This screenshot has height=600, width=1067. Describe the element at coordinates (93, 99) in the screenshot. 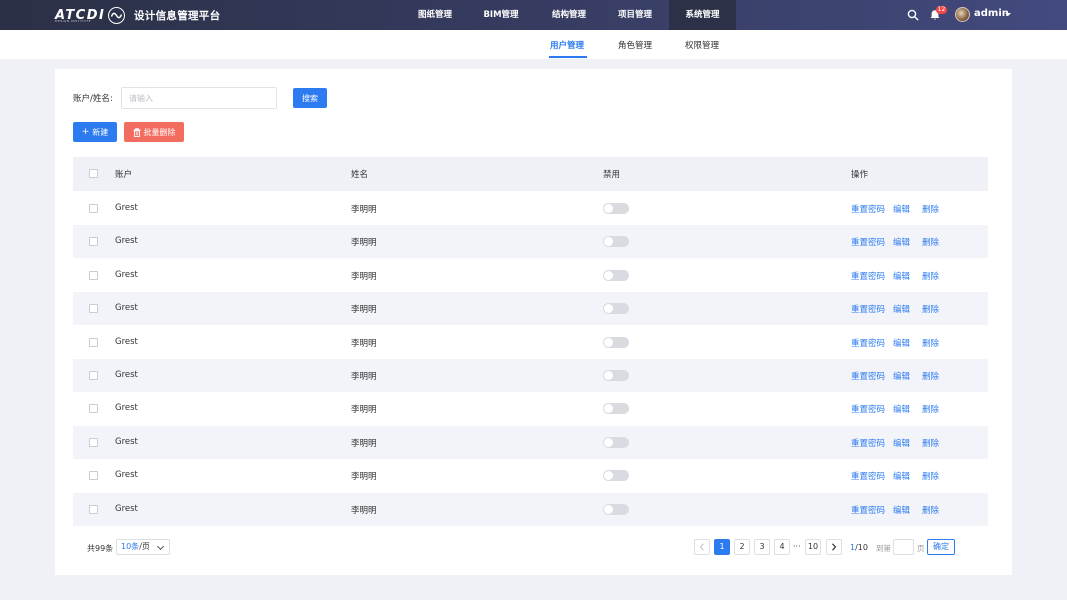

I see `filter-label: 账户/姓名:` at that location.